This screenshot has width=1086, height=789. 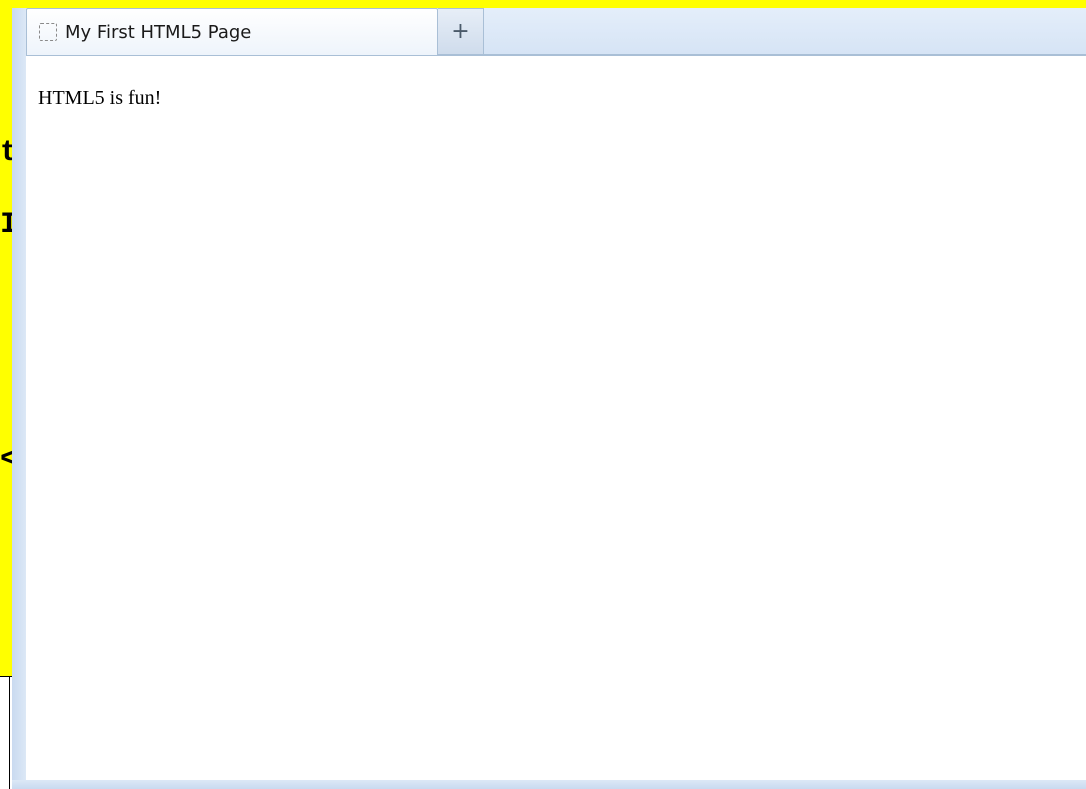 What do you see at coordinates (556, 31) in the screenshot?
I see `tab-bar: My First HTML5 Page +` at bounding box center [556, 31].